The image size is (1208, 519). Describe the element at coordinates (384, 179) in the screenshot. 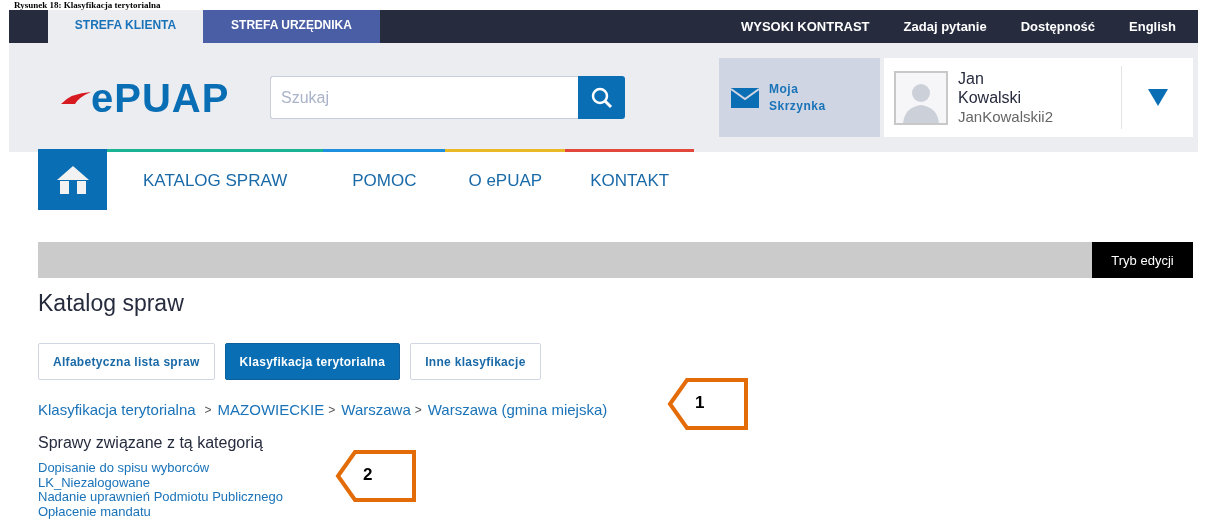

I see `nav-link: POMOC` at that location.